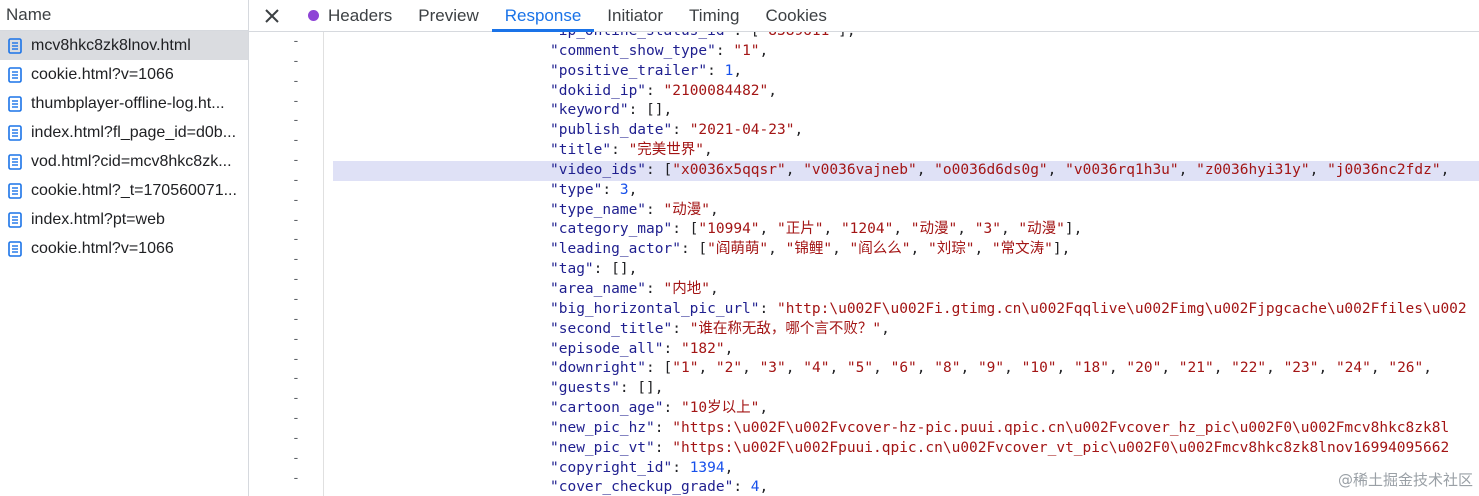  Describe the element at coordinates (124, 15) in the screenshot. I see `name-column-header: Name` at that location.